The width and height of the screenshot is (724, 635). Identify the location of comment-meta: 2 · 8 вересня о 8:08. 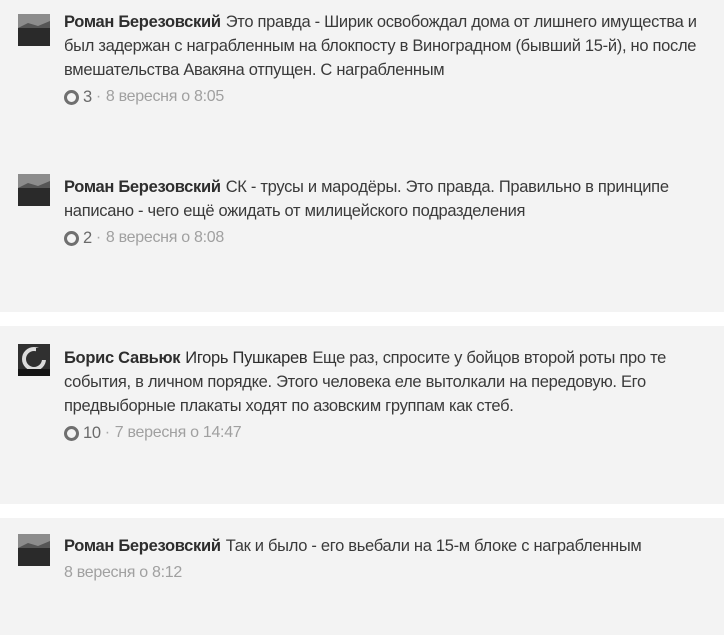
(389, 238).